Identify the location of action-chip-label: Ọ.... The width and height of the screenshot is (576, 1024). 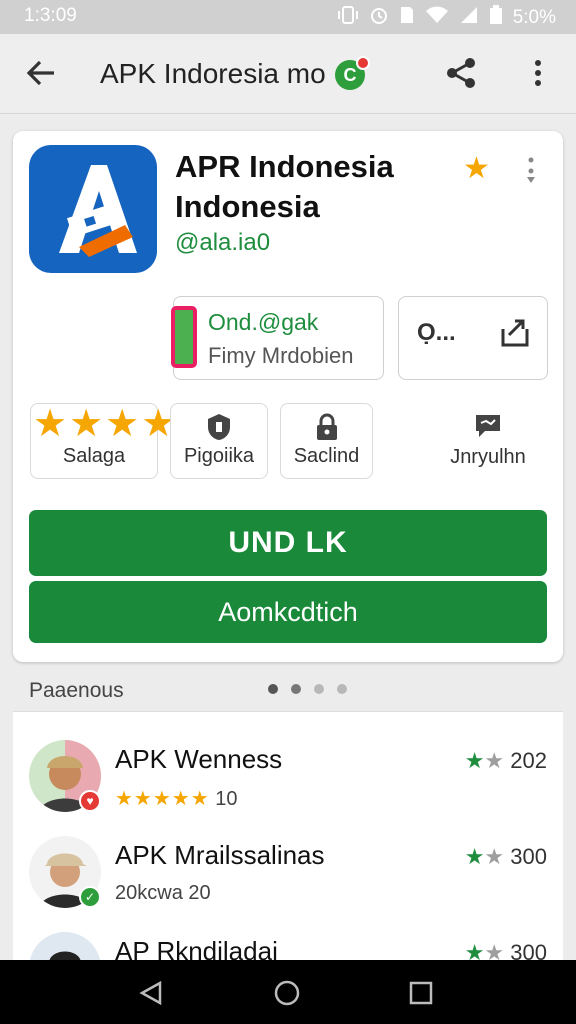
(436, 332).